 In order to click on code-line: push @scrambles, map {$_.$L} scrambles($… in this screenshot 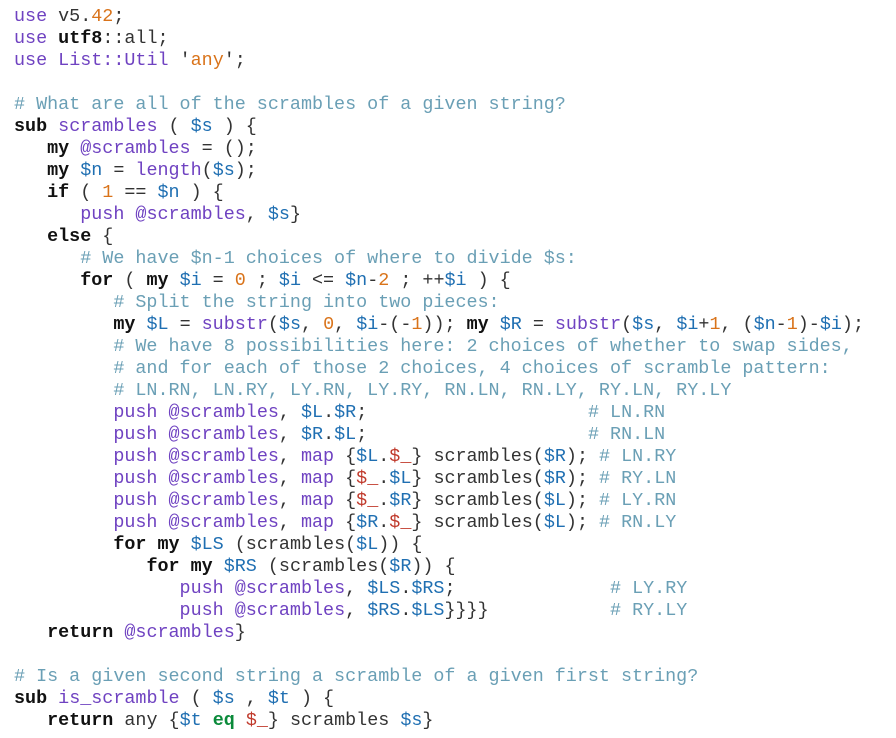, I will do `click(439, 479)`.